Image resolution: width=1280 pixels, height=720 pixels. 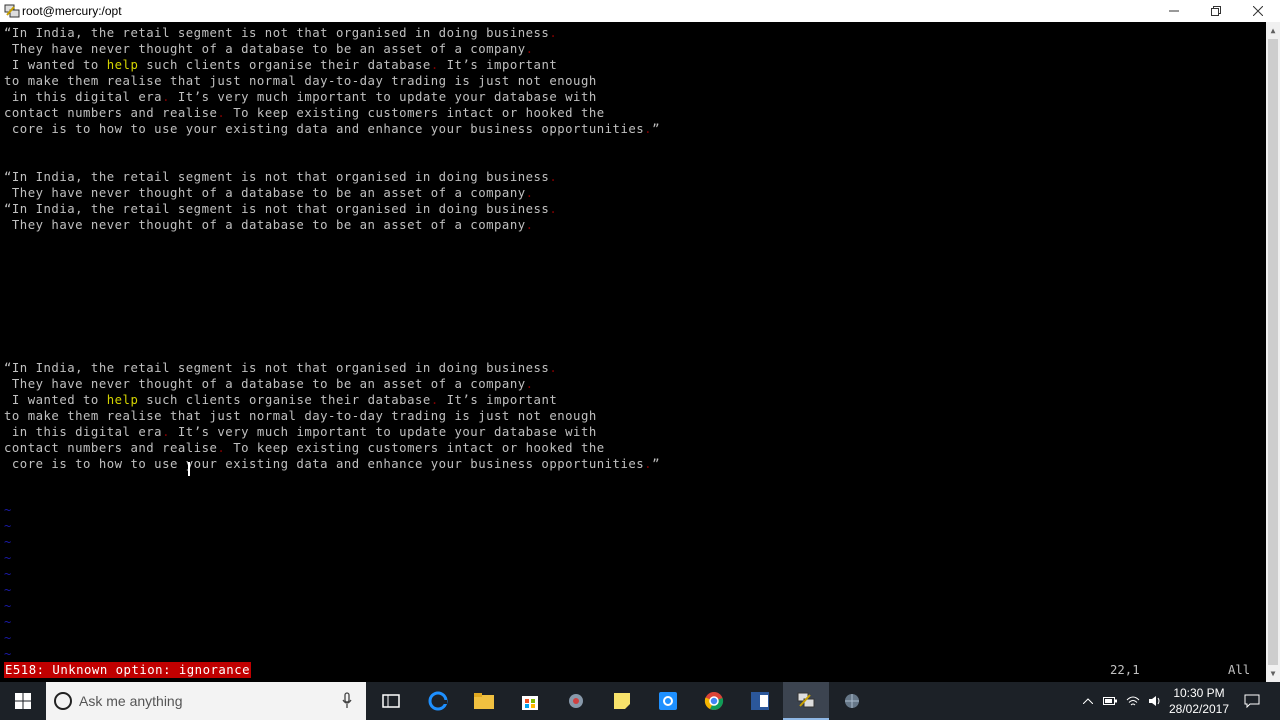 I want to click on store-icon, so click(x=530, y=703).